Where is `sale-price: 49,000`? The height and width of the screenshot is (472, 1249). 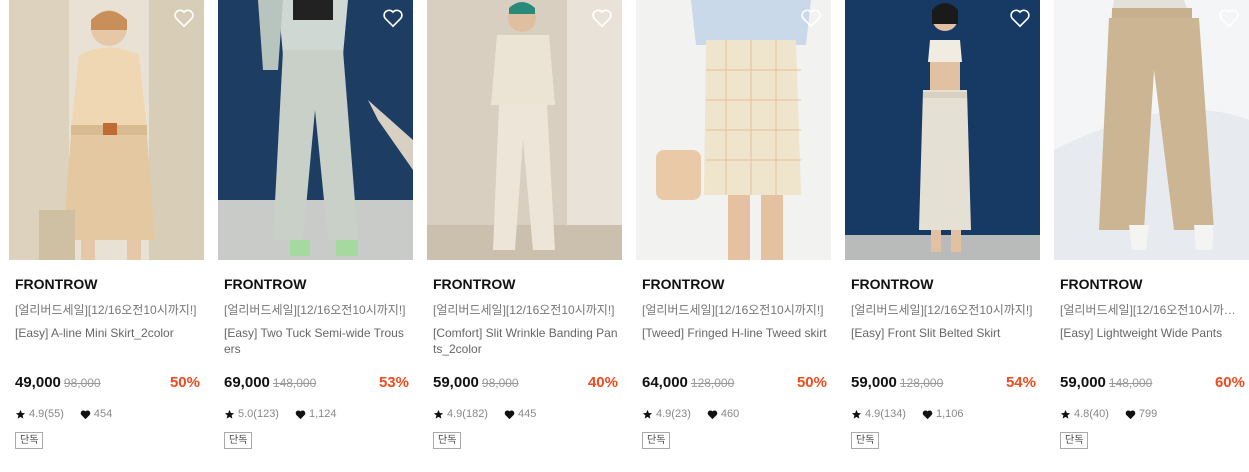
sale-price: 49,000 is located at coordinates (38, 382).